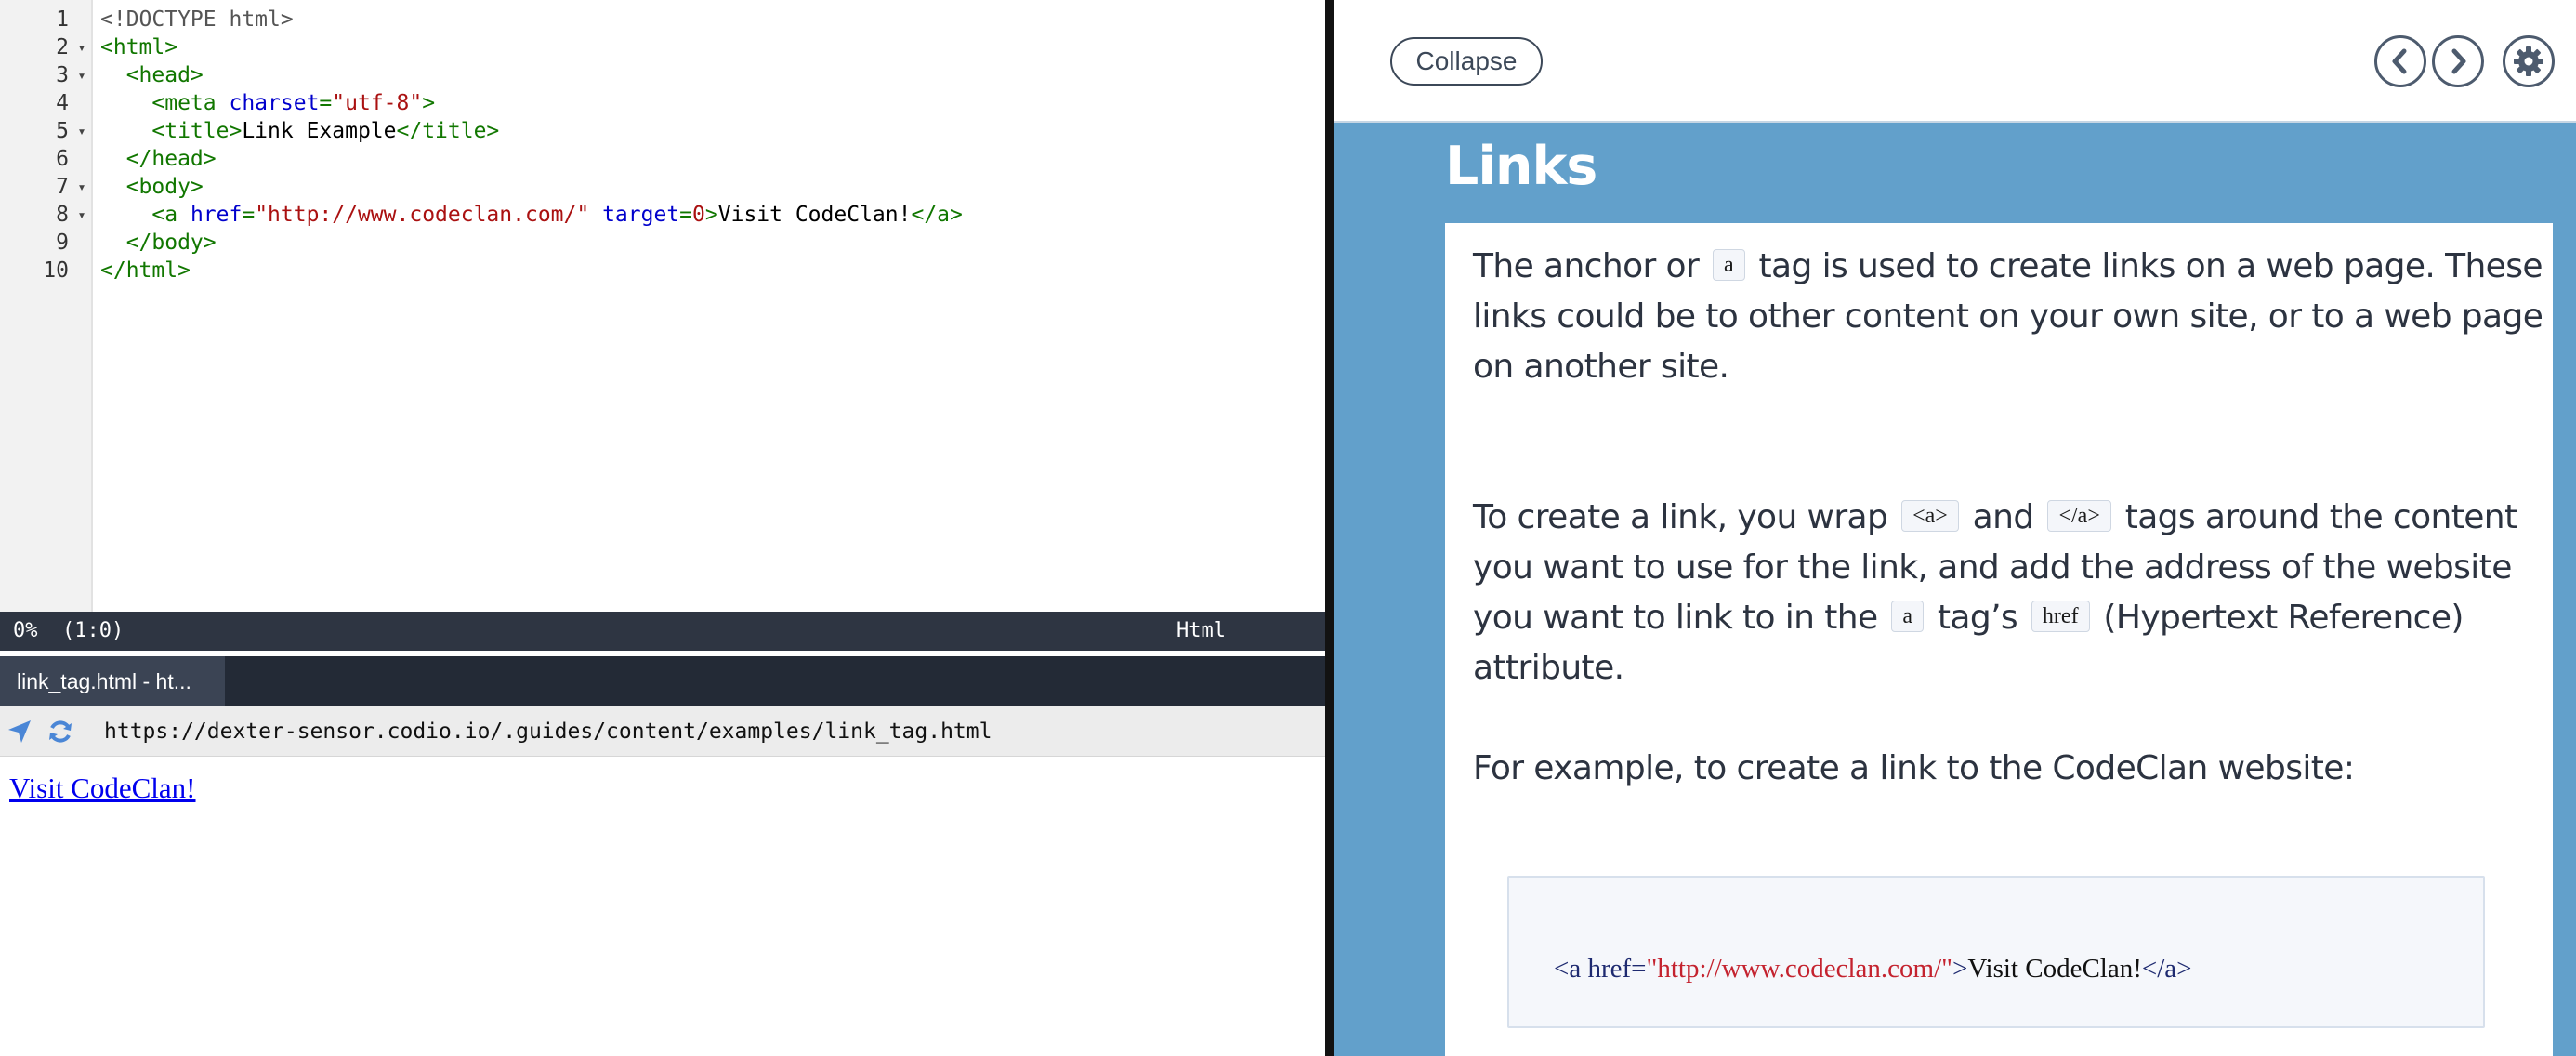  What do you see at coordinates (662, 187) in the screenshot?
I see `code-line: 7 ▾ <body>` at bounding box center [662, 187].